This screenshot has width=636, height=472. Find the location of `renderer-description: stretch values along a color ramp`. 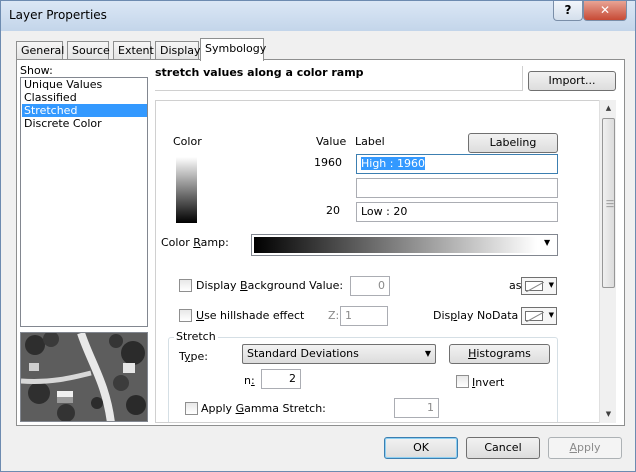

renderer-description: stretch values along a color ramp is located at coordinates (339, 78).